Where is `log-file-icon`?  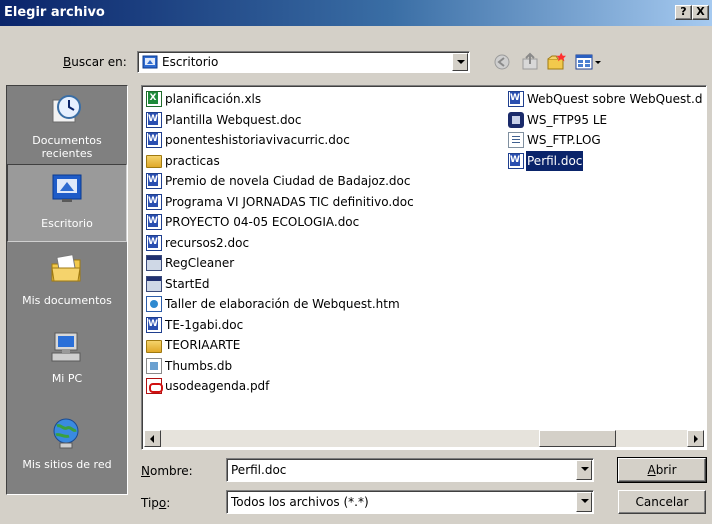 log-file-icon is located at coordinates (516, 140).